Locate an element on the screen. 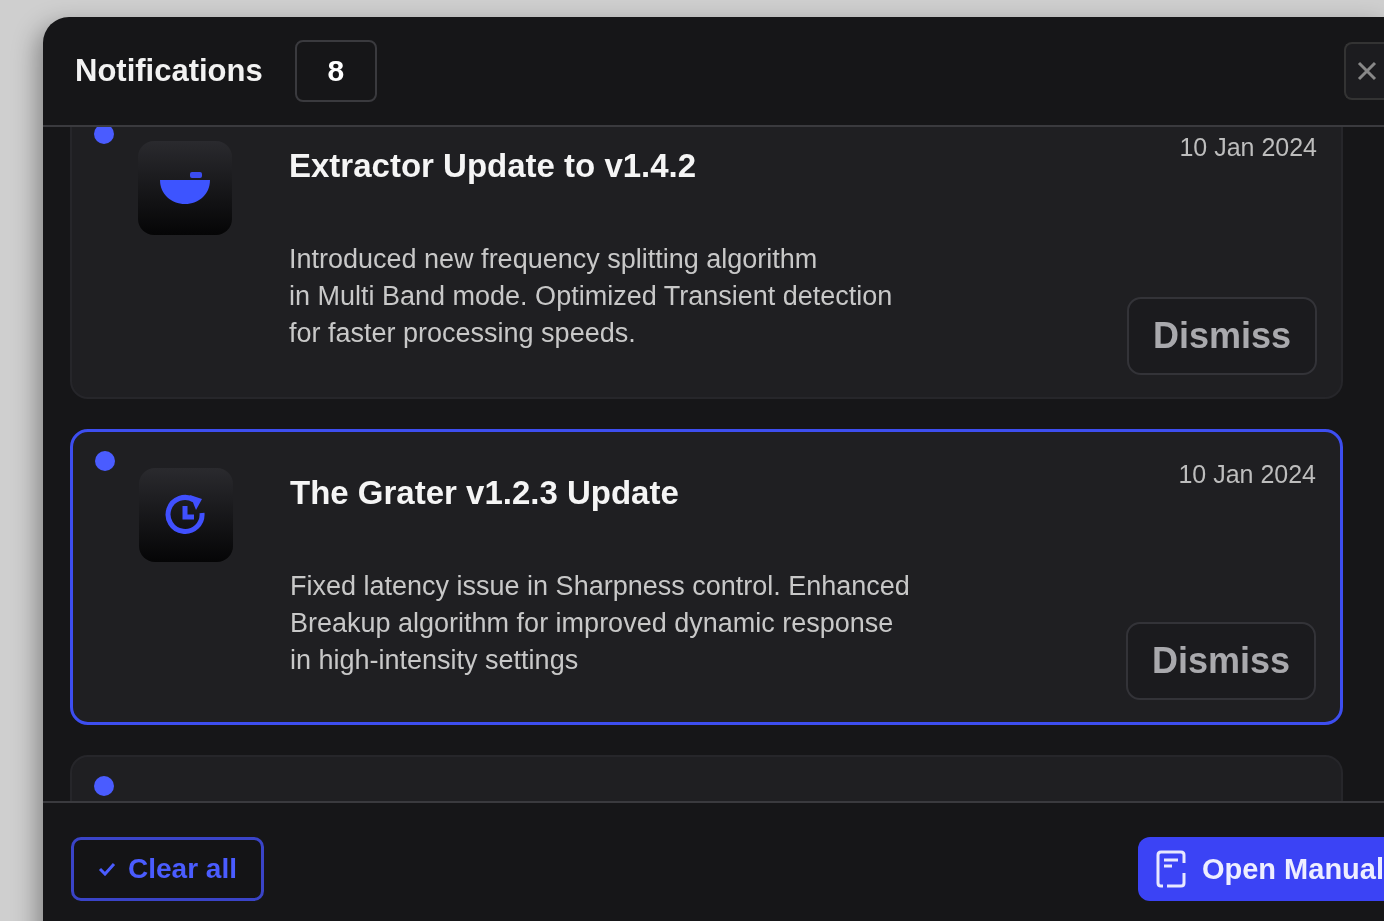 Image resolution: width=1384 pixels, height=921 pixels. close-button is located at coordinates (1364, 71).